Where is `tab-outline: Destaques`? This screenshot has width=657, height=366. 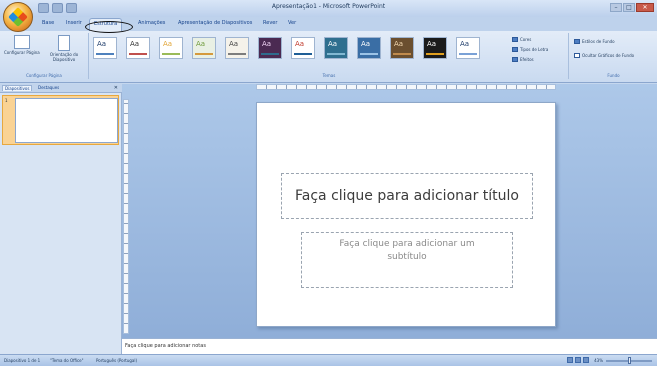
tab-outline: Destaques is located at coordinates (48, 87).